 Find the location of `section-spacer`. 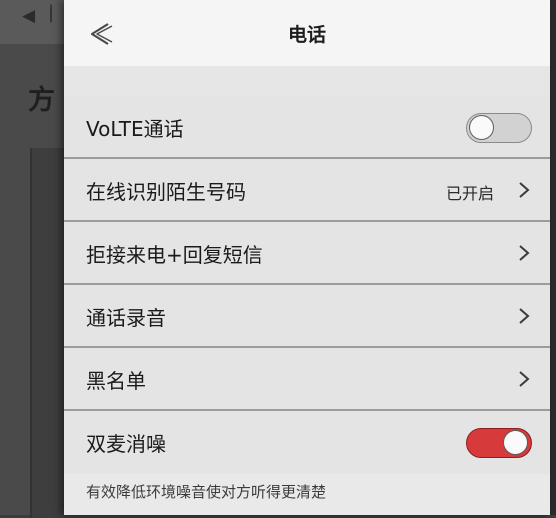

section-spacer is located at coordinates (307, 81).